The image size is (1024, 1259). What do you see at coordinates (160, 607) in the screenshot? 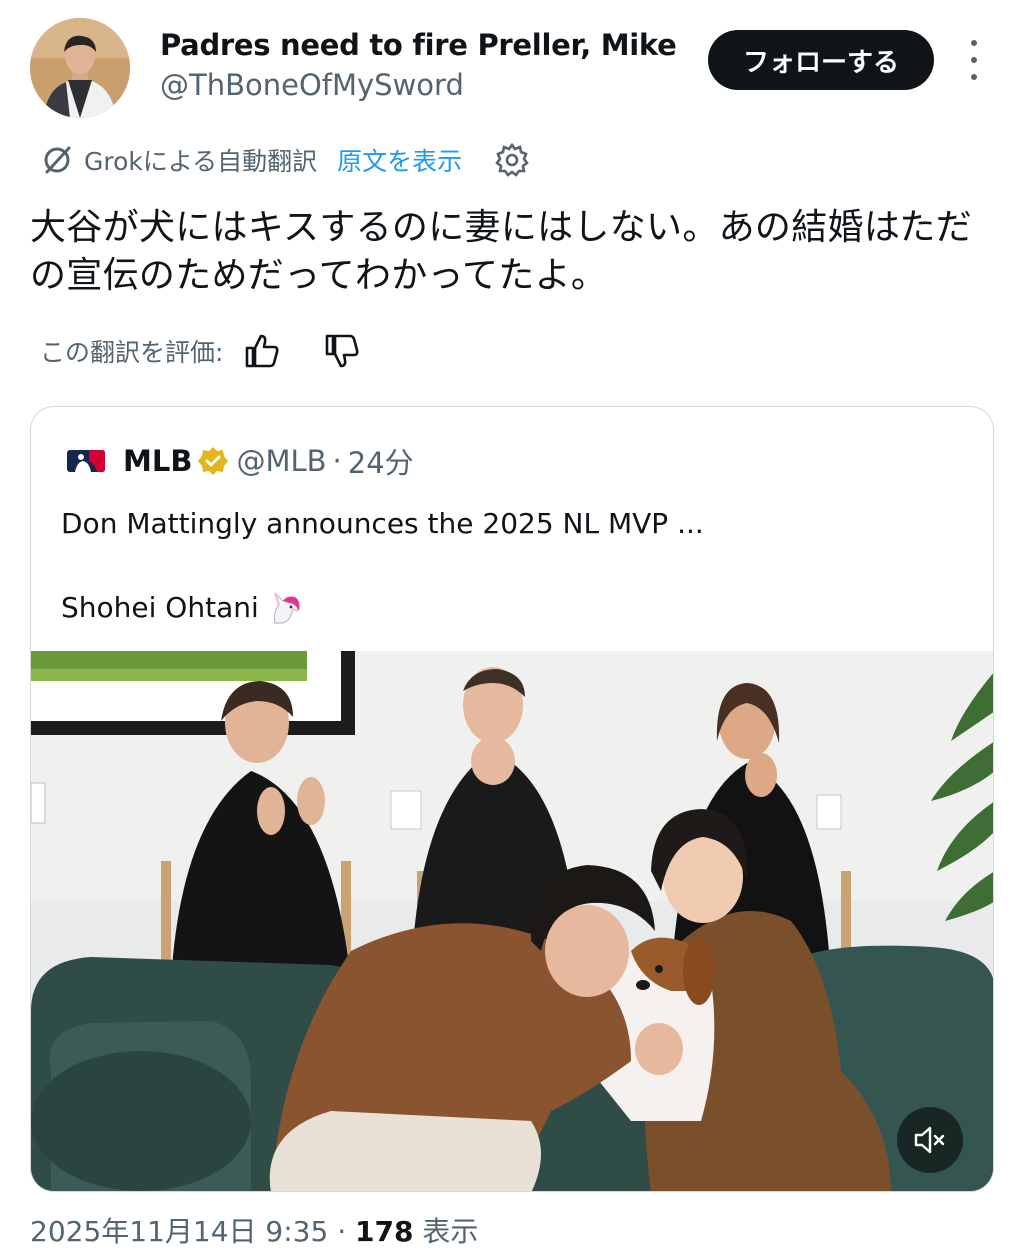
I see `quoted-text-line2-label: Shohei Ohtani` at bounding box center [160, 607].